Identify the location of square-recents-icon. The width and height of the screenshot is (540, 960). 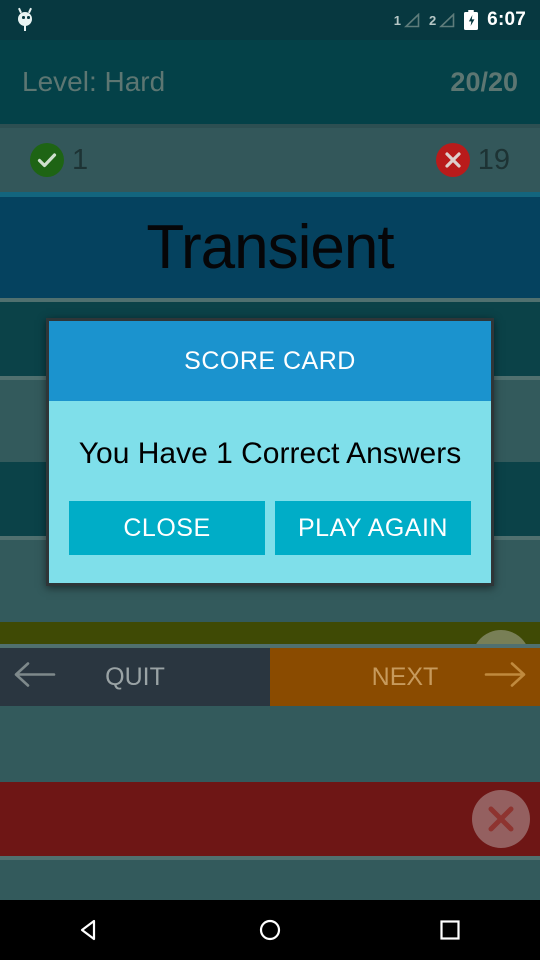
(450, 930).